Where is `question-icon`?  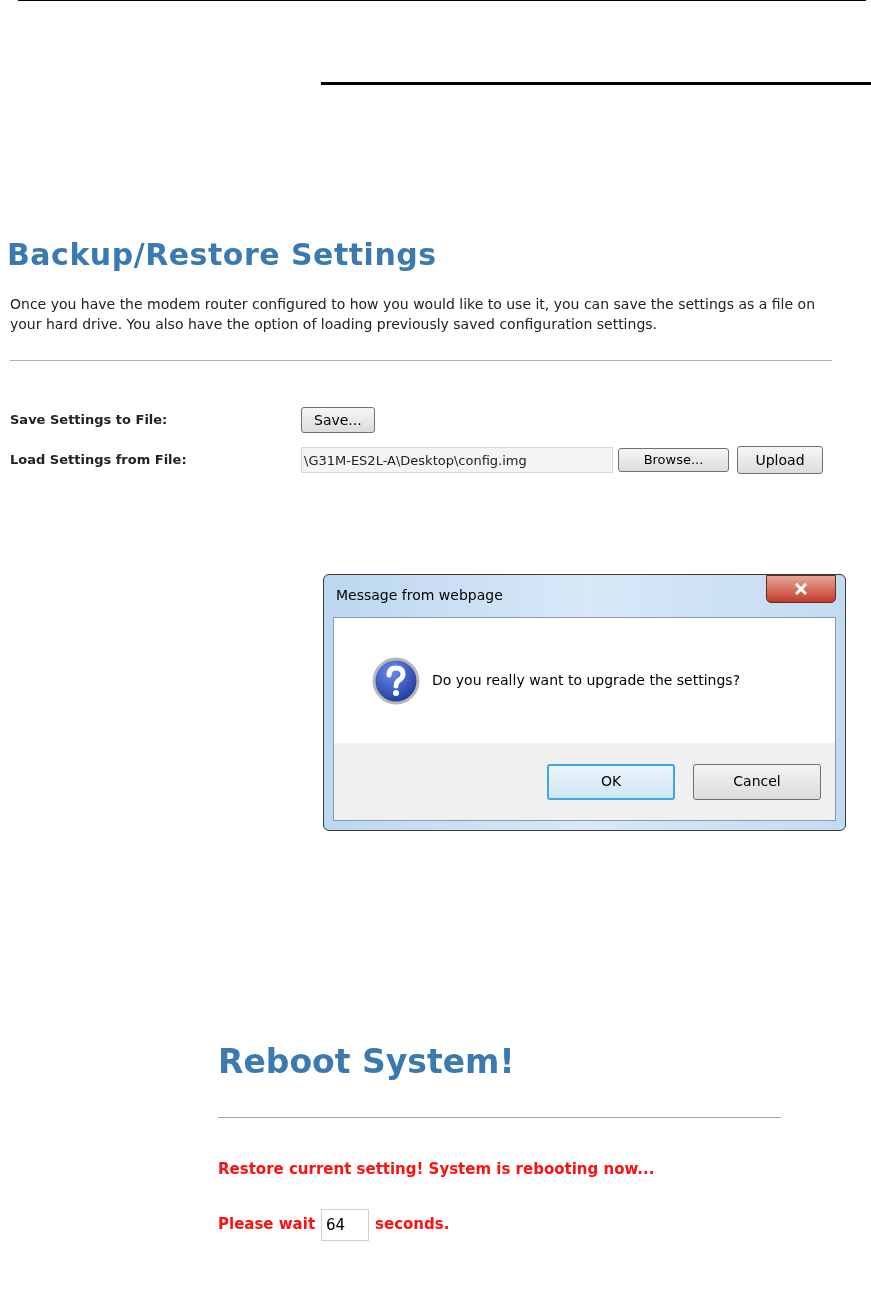
question-icon is located at coordinates (396, 680).